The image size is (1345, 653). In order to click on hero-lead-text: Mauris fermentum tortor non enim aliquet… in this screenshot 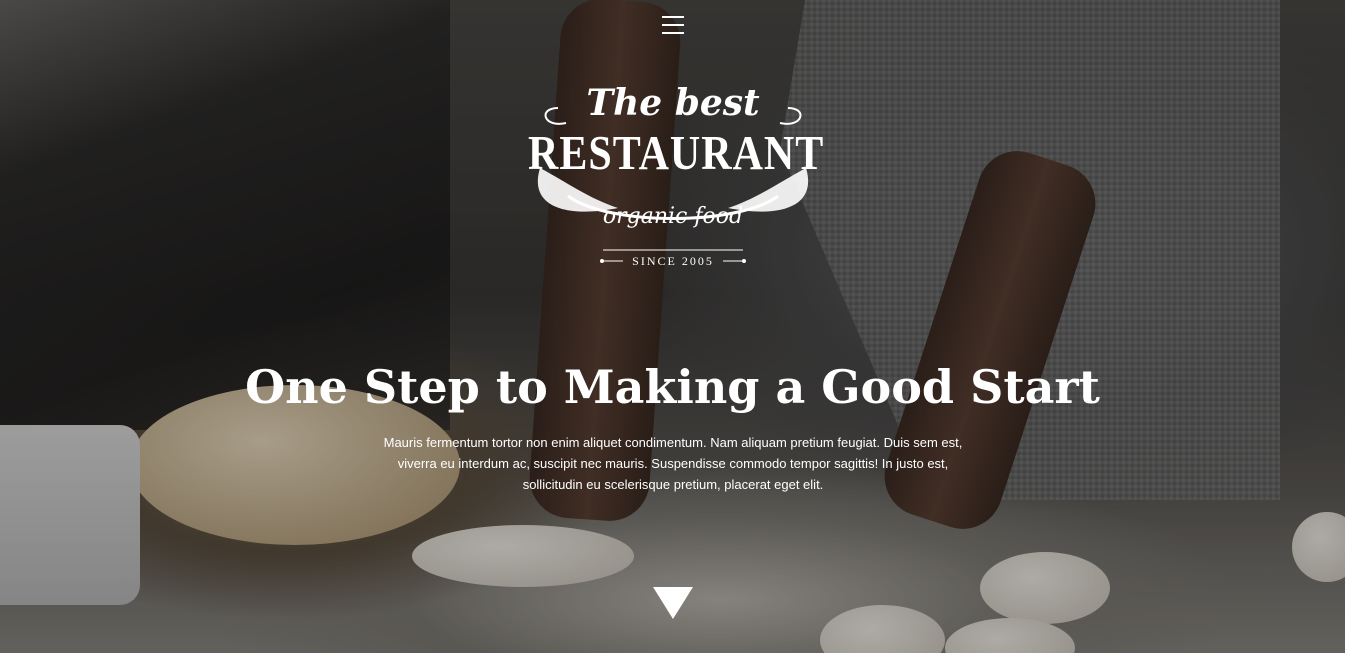, I will do `click(673, 463)`.